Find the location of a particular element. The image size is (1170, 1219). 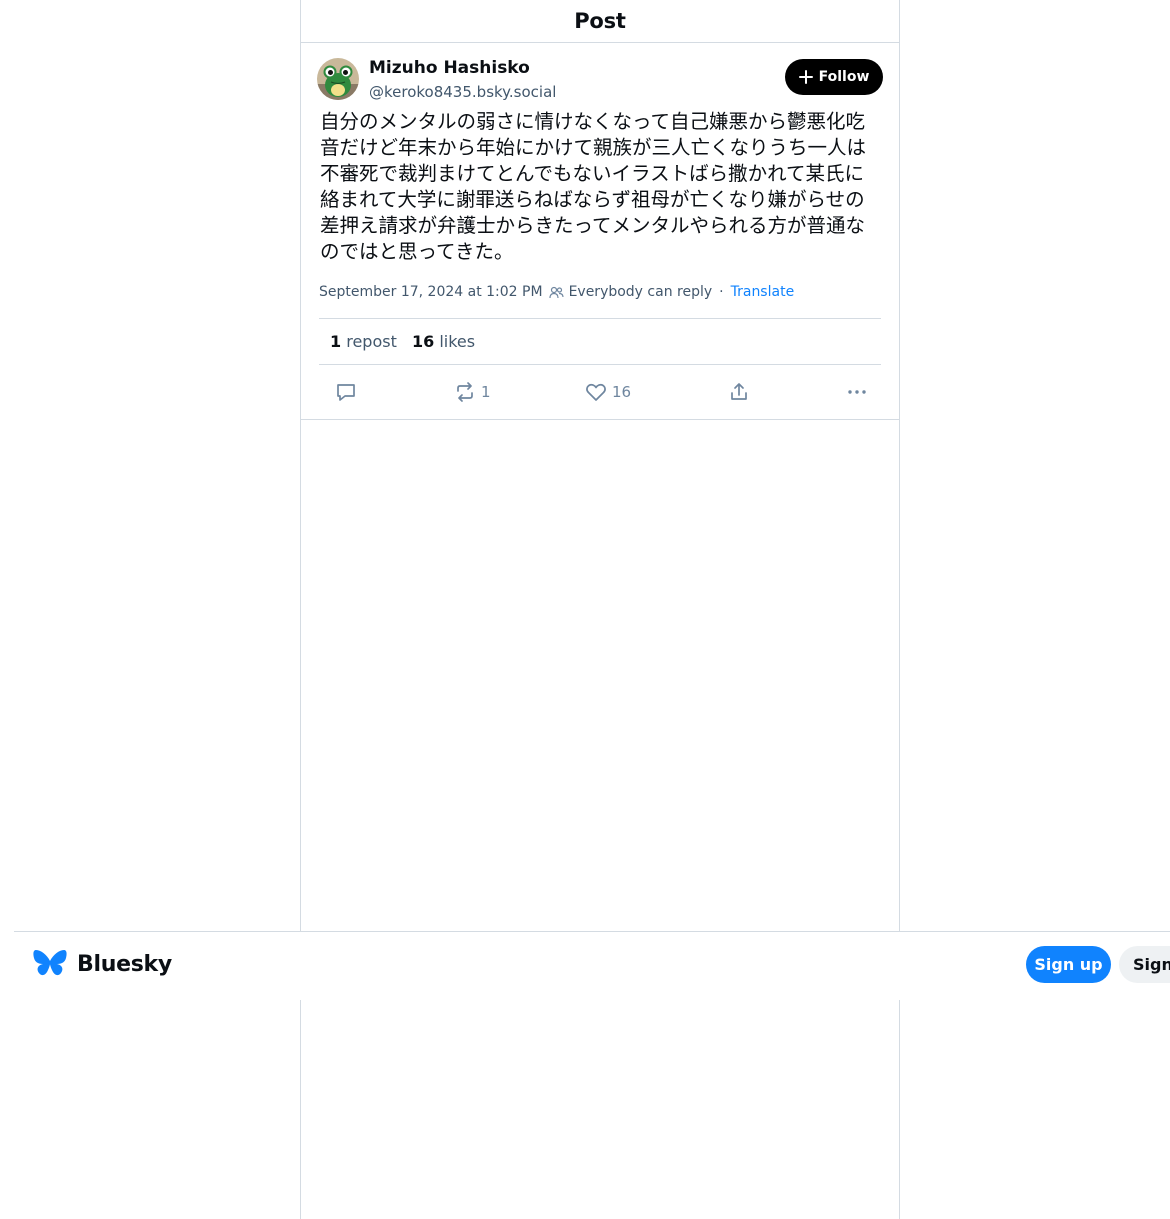

signup-banner: Bluesky Sign up Sign in is located at coordinates (592, 965).